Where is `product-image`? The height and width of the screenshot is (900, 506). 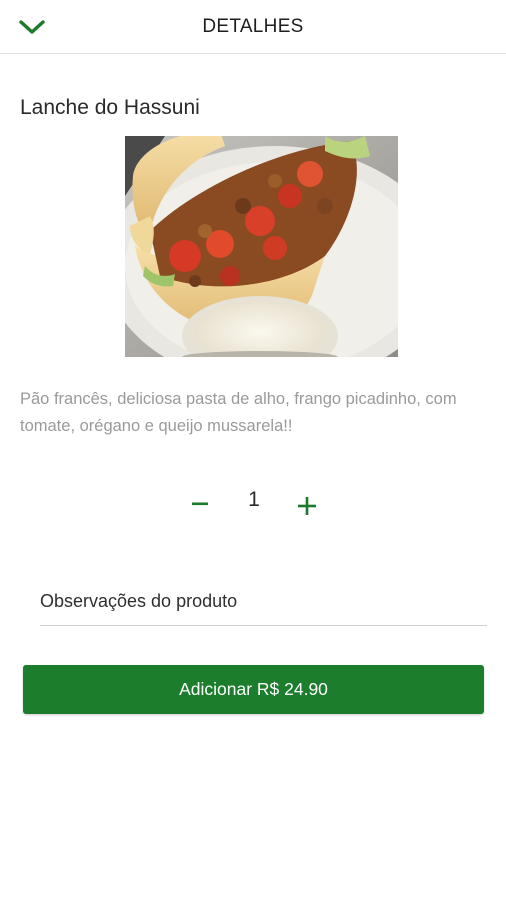 product-image is located at coordinates (261, 246).